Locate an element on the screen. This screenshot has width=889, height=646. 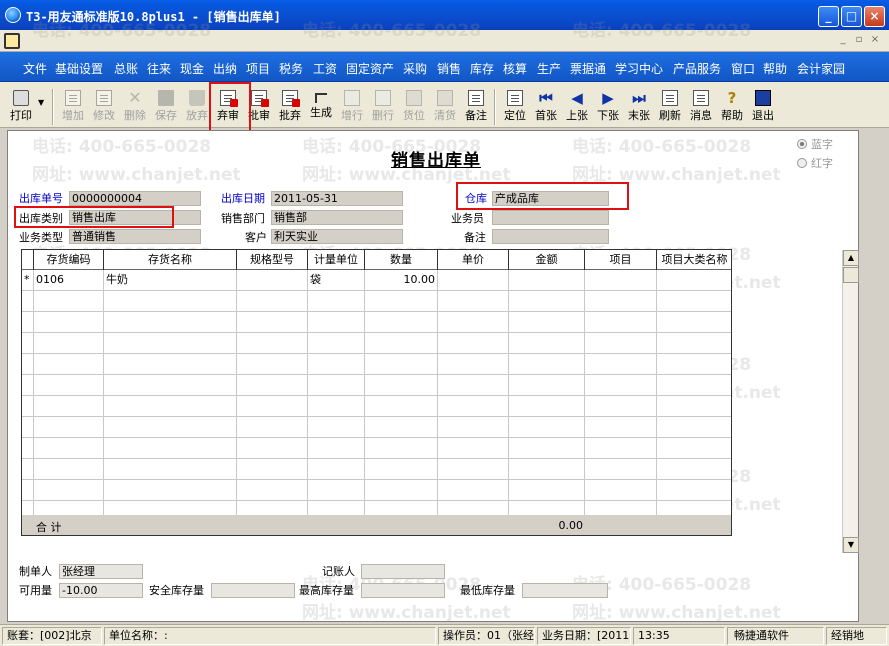
menu-product-service: 产品服务 is located at coordinates (697, 68).